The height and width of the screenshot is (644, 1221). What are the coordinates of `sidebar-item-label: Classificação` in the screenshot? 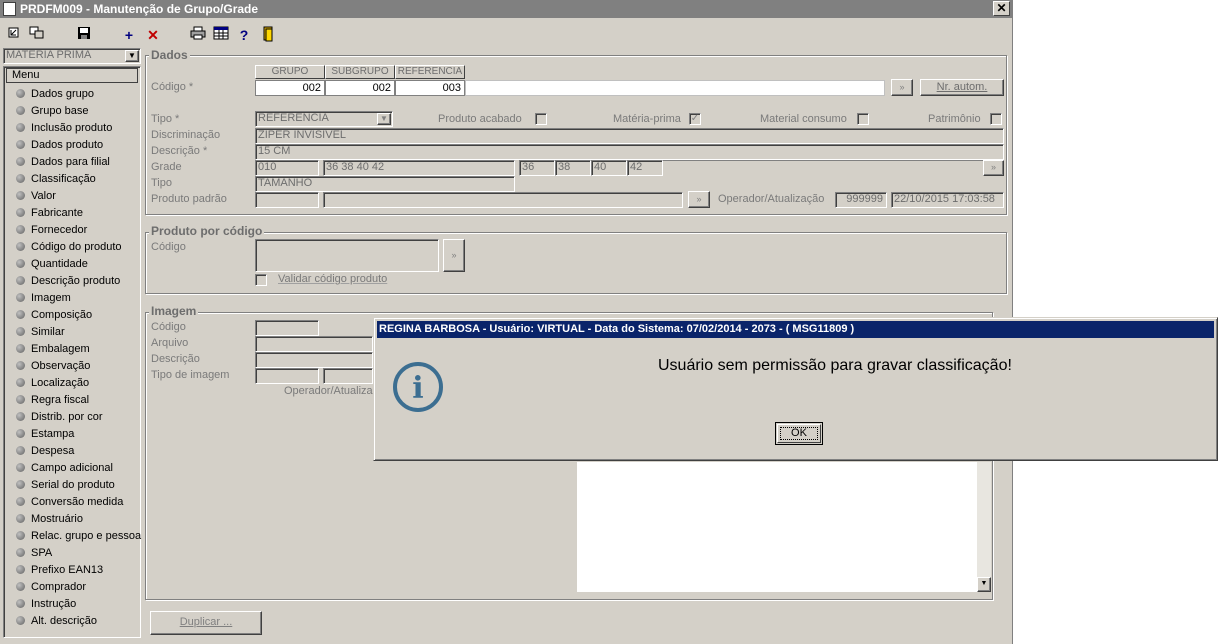 It's located at (63, 179).